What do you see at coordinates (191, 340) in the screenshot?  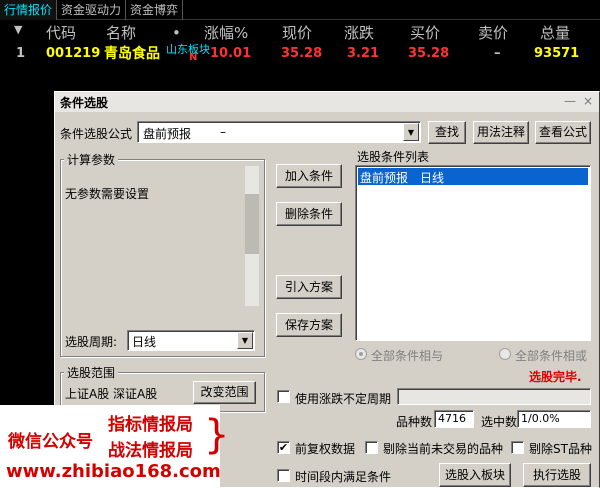 I see `period-select: 日线 ▼` at bounding box center [191, 340].